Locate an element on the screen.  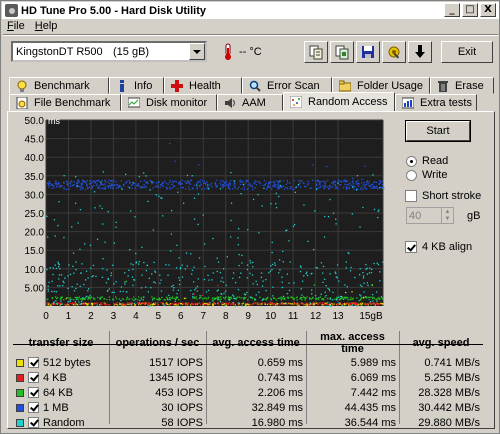
minimize-button: _ is located at coordinates (452, 10).